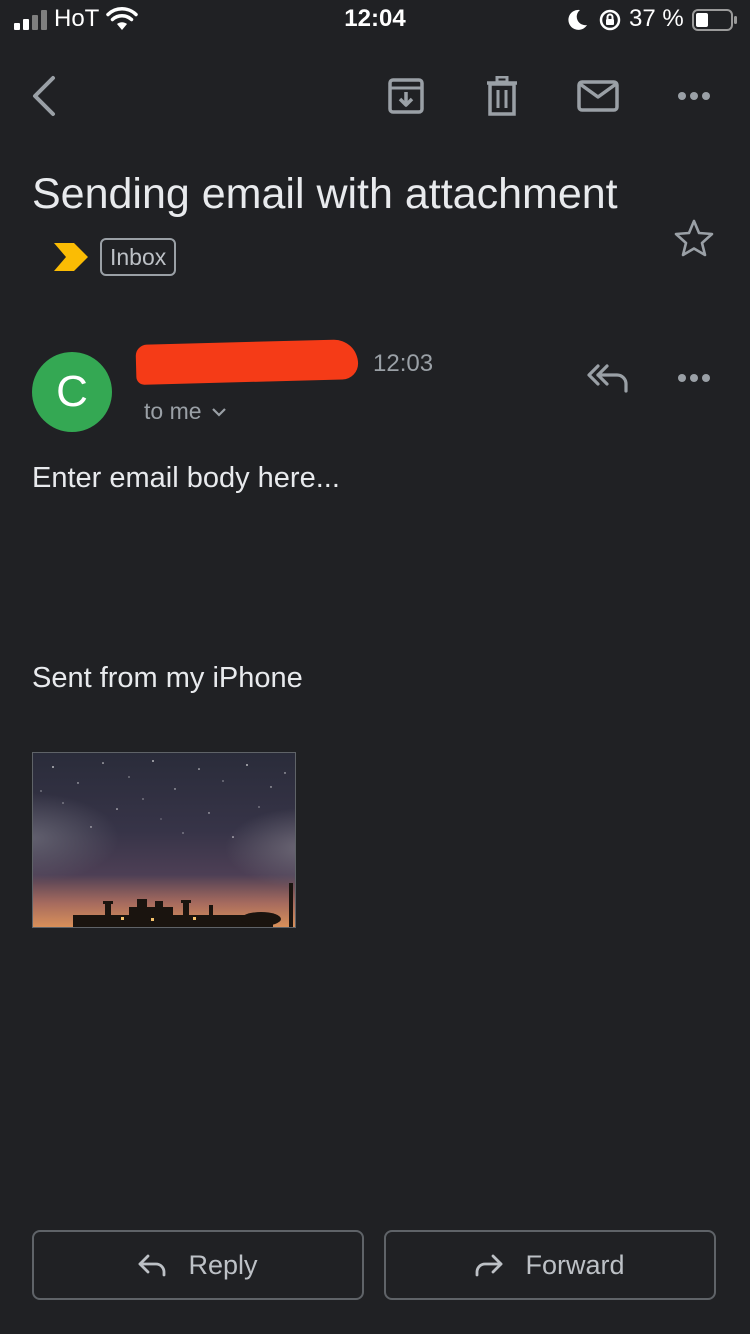  I want to click on sender-avatar: C, so click(72, 392).